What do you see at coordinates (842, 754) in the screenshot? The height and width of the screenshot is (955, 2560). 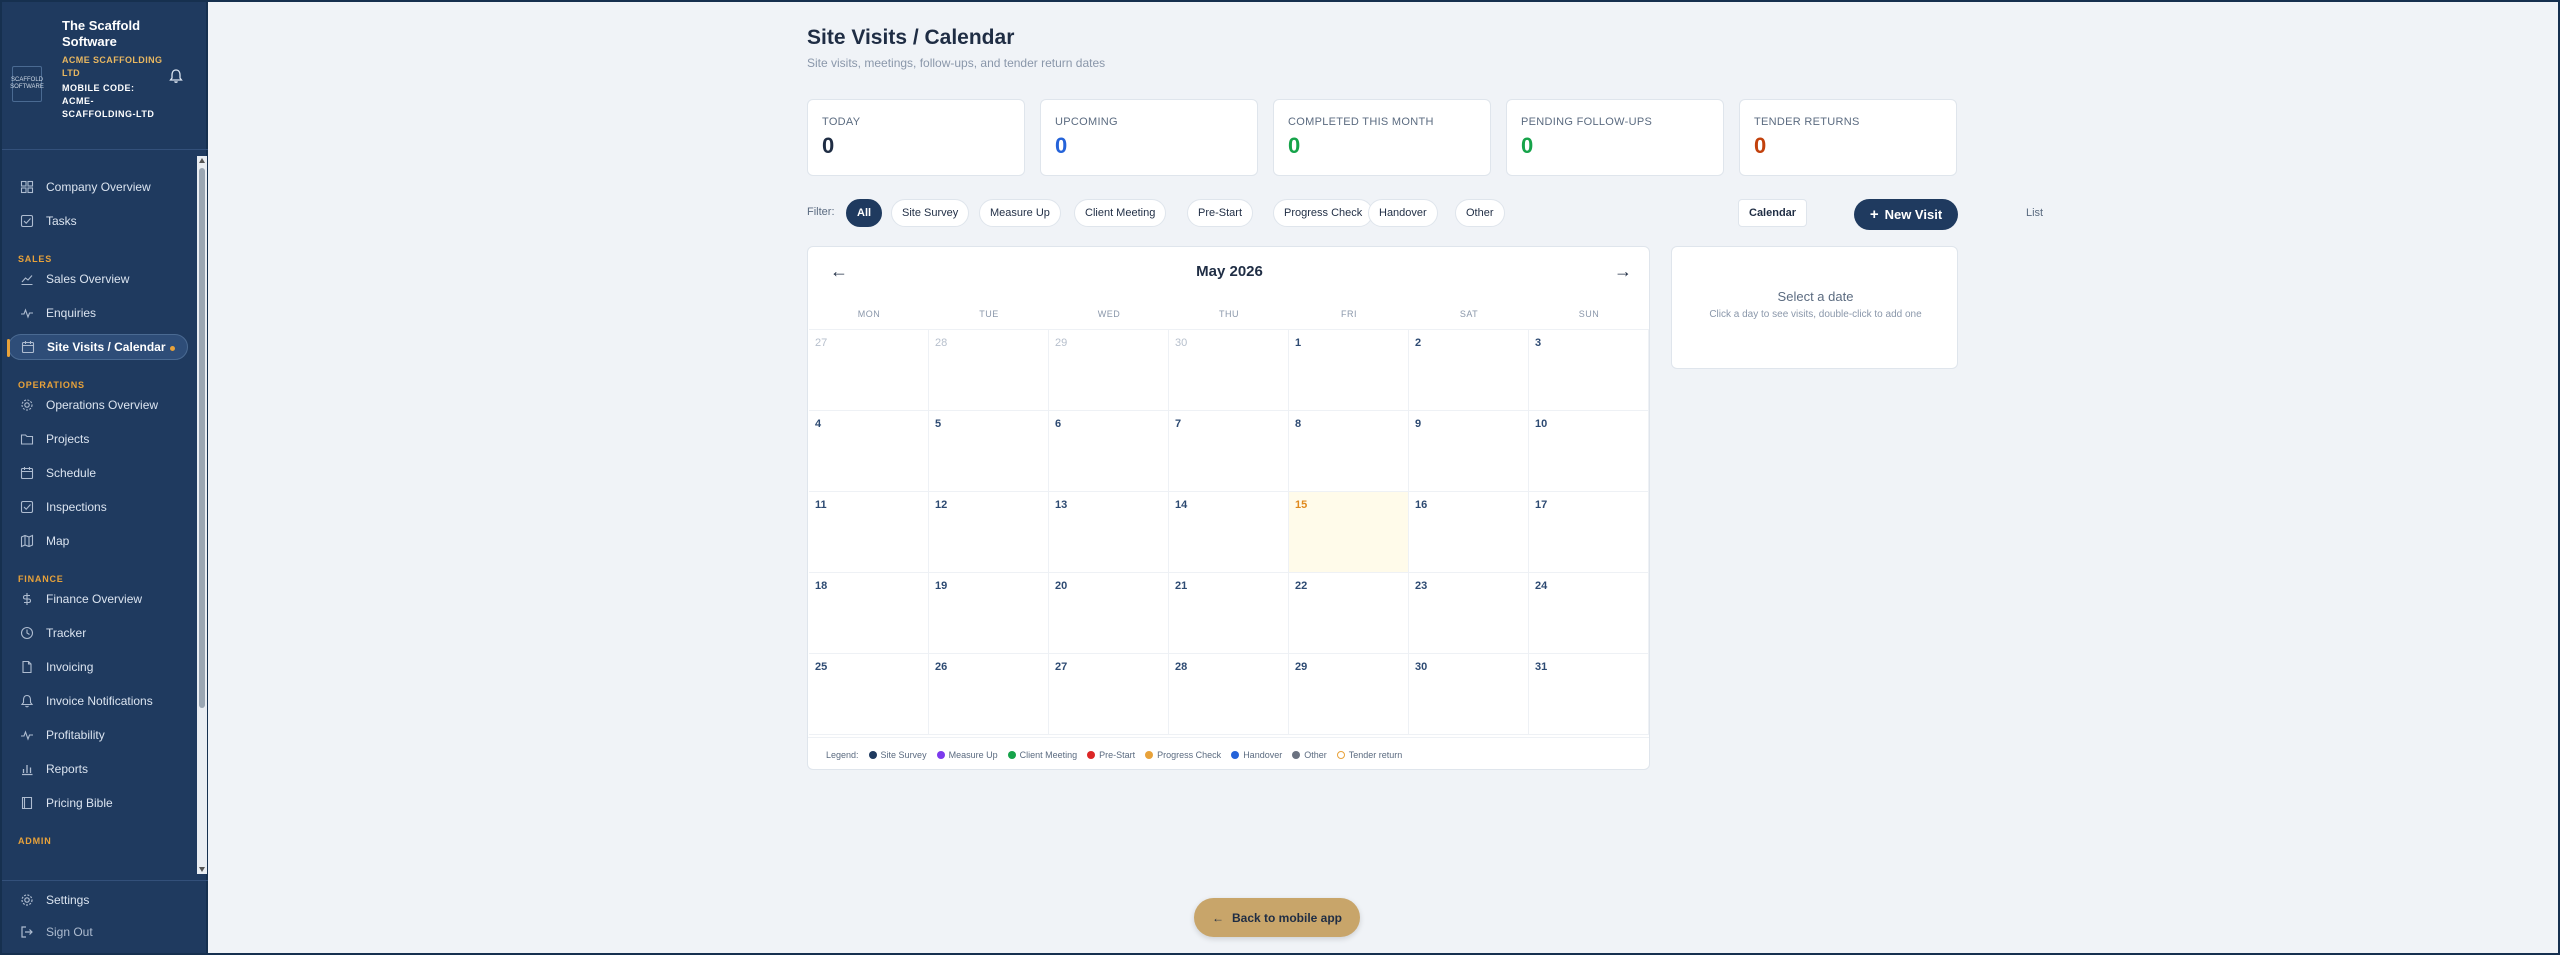 I see `legend-title: Legend:` at bounding box center [842, 754].